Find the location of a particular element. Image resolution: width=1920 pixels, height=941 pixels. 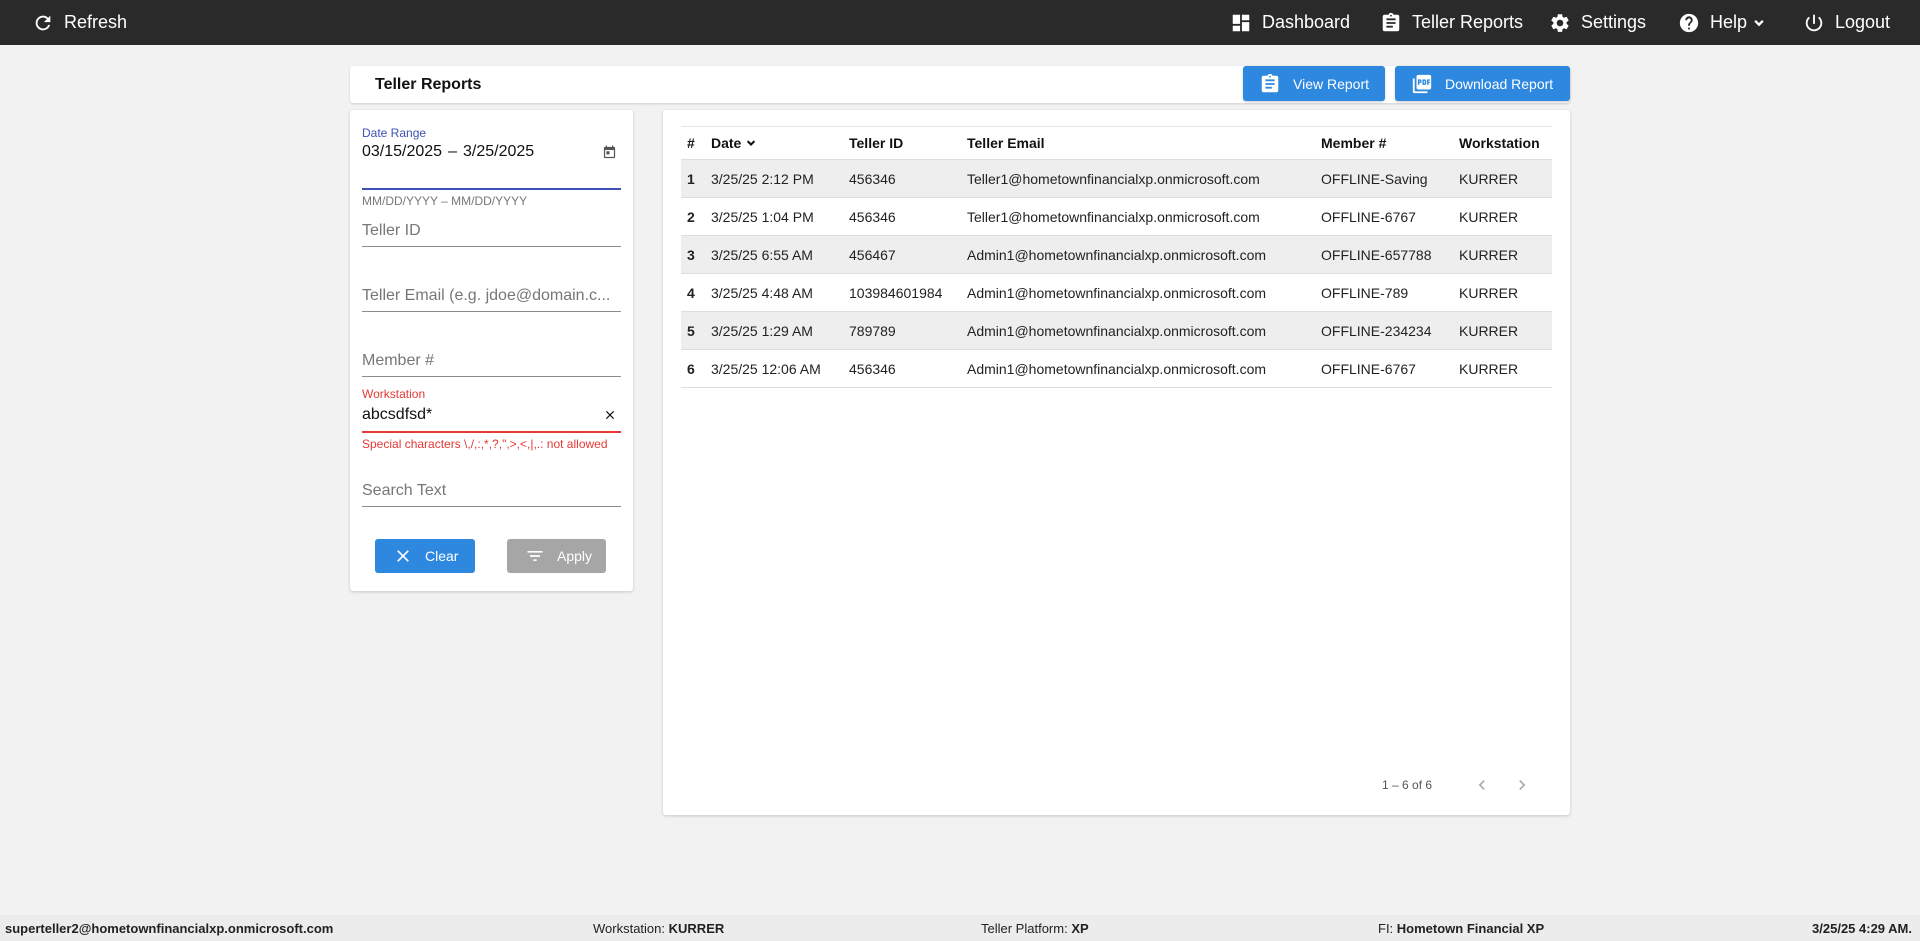

status-platform-label: Teller Platform: is located at coordinates (1024, 928).